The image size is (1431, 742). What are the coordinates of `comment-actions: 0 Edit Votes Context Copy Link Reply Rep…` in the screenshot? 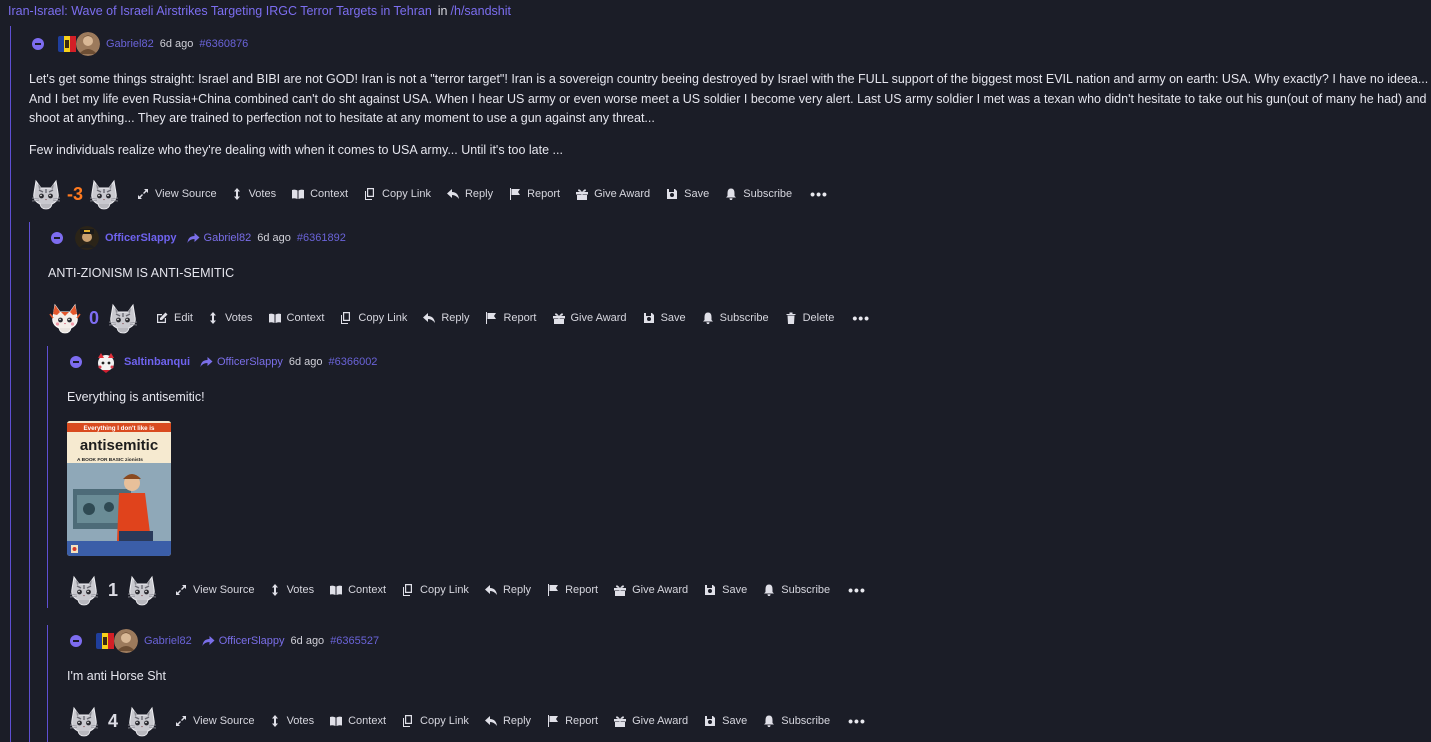 It's located at (459, 318).